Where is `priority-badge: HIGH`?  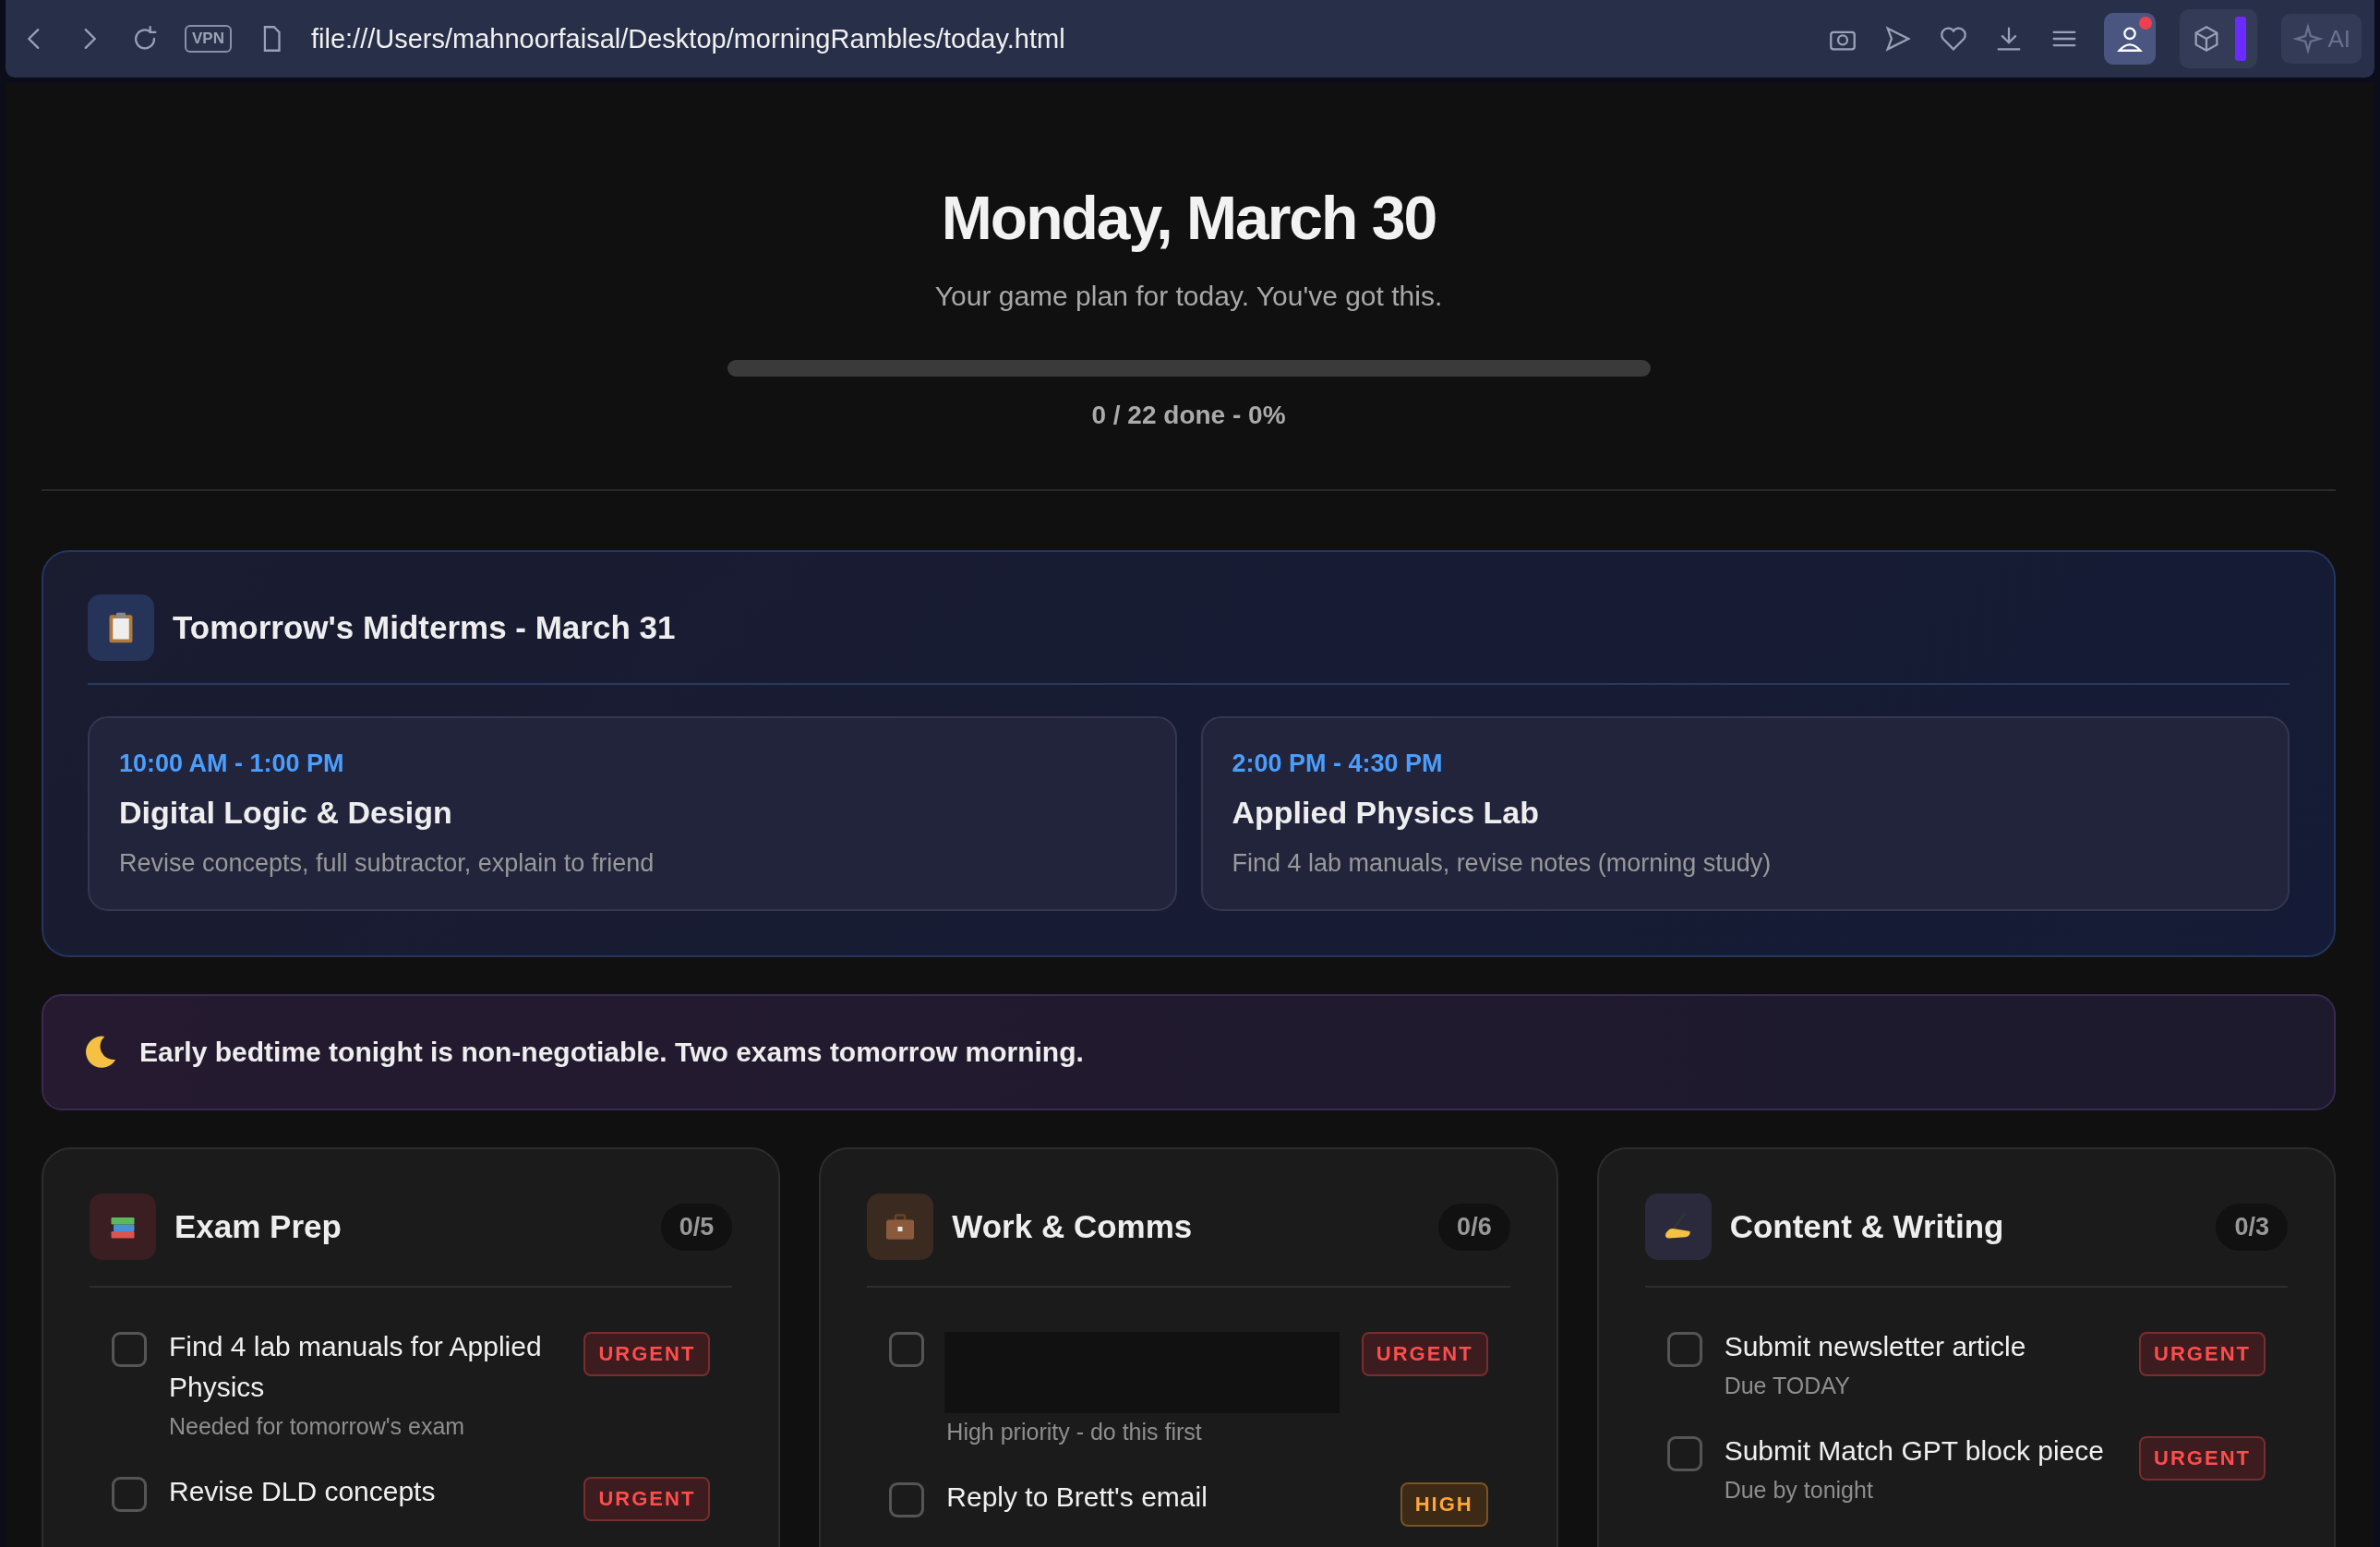
priority-badge: HIGH is located at coordinates (1444, 1504).